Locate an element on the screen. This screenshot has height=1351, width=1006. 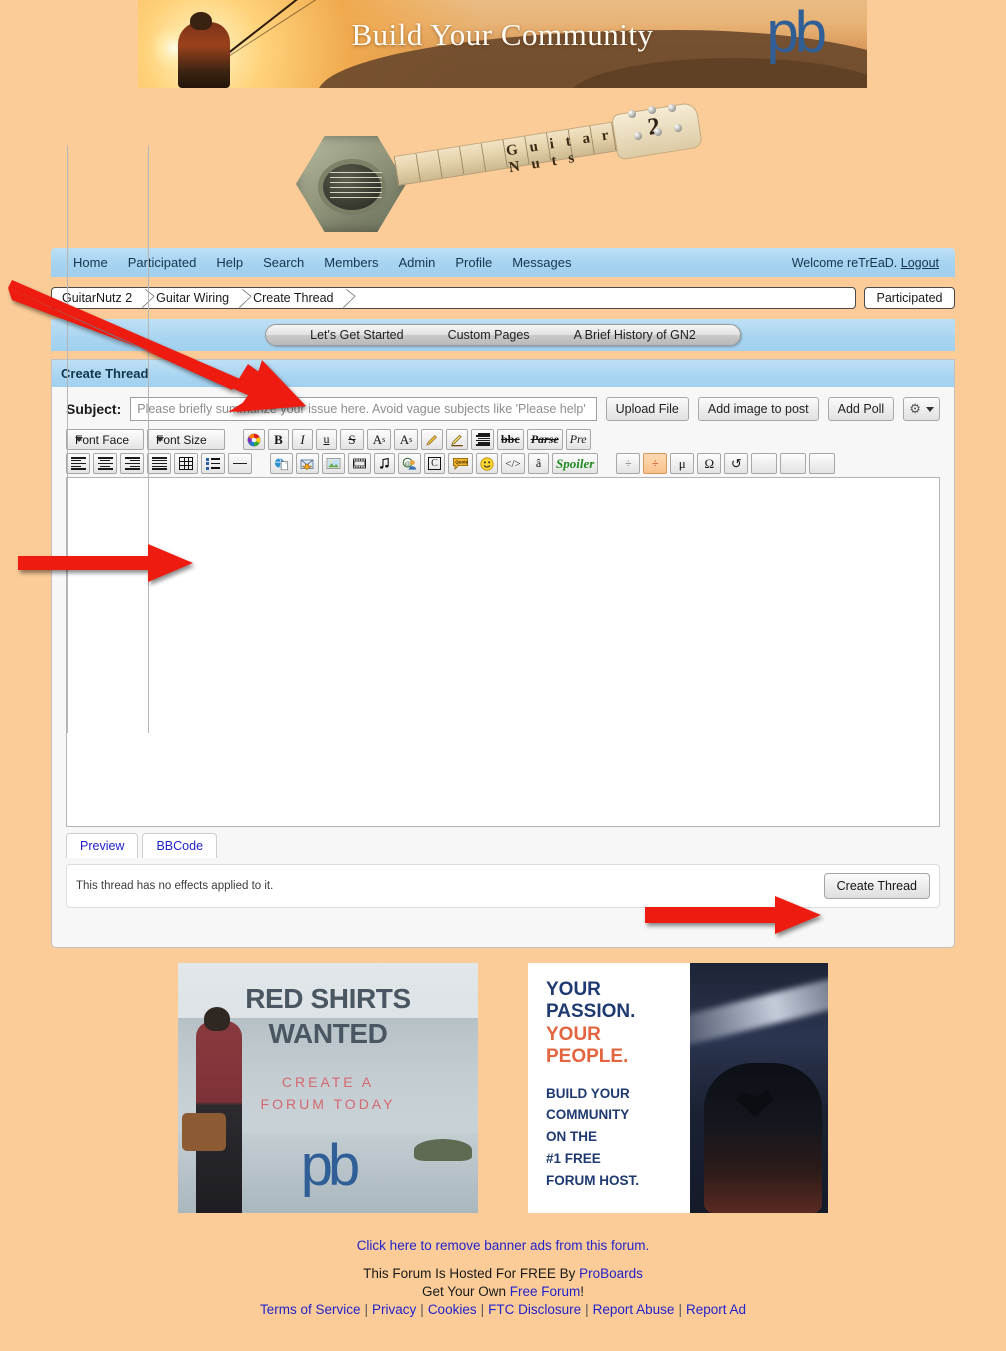
get-own-forum-row: Get Your Own Free Forum! is located at coordinates (503, 1291).